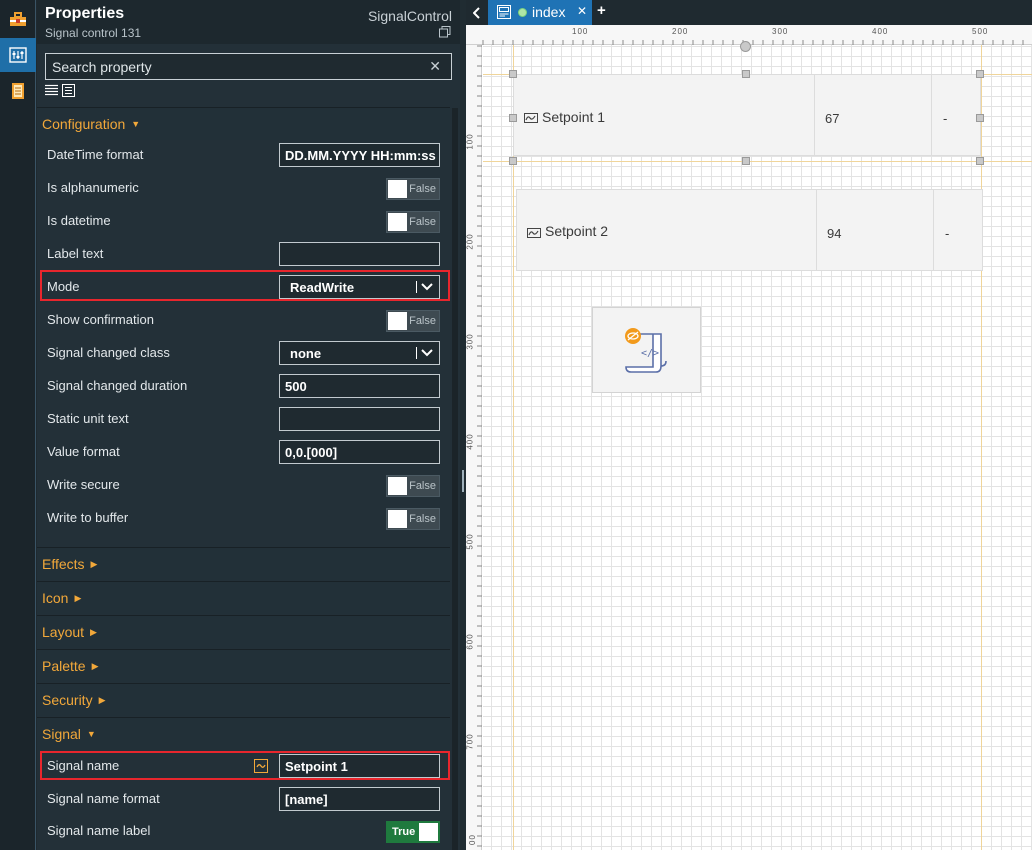 The width and height of the screenshot is (1032, 850). I want to click on signal-name-label-toggle: True, so click(413, 832).